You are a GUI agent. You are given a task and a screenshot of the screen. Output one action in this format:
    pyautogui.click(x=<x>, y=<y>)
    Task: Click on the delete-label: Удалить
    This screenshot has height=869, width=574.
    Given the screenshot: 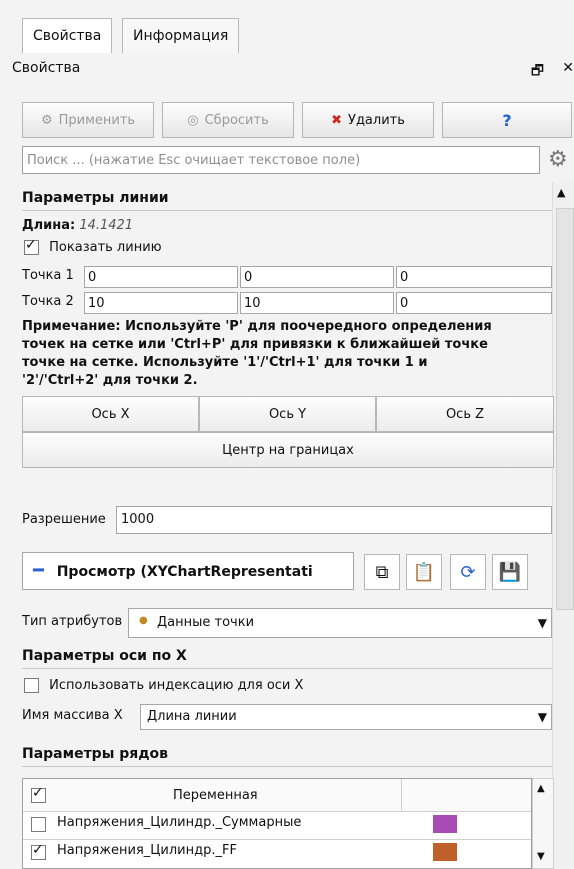 What is the action you would take?
    pyautogui.click(x=376, y=120)
    